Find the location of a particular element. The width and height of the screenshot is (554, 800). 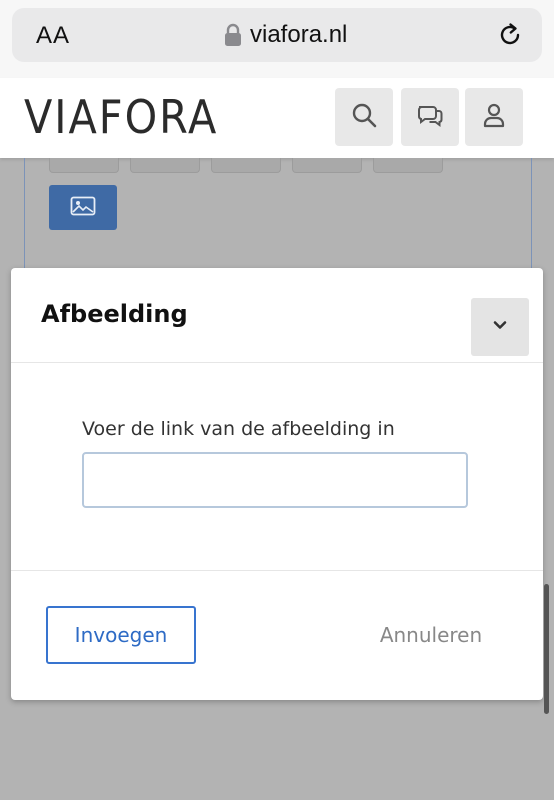

lock-icon is located at coordinates (233, 35).